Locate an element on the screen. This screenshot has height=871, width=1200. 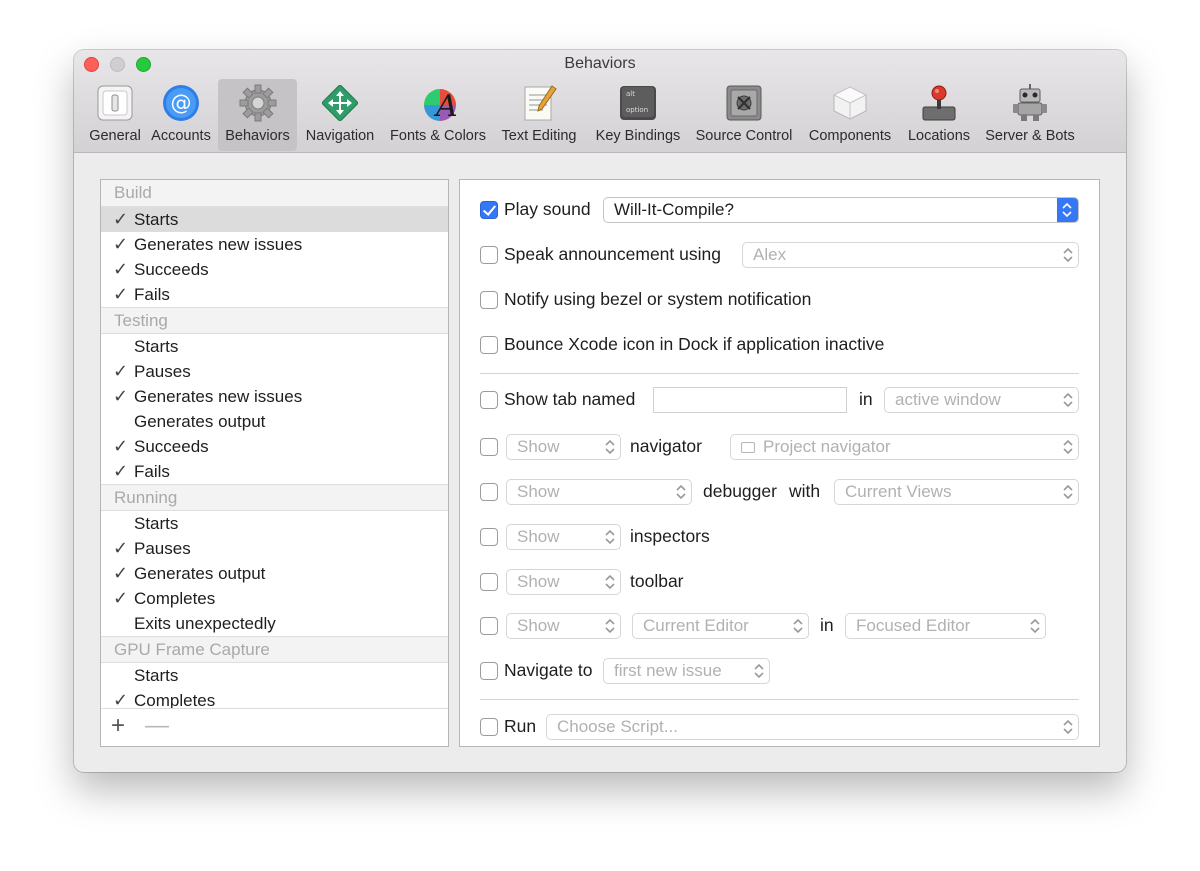
remove-behavior-button: — is located at coordinates (157, 726).